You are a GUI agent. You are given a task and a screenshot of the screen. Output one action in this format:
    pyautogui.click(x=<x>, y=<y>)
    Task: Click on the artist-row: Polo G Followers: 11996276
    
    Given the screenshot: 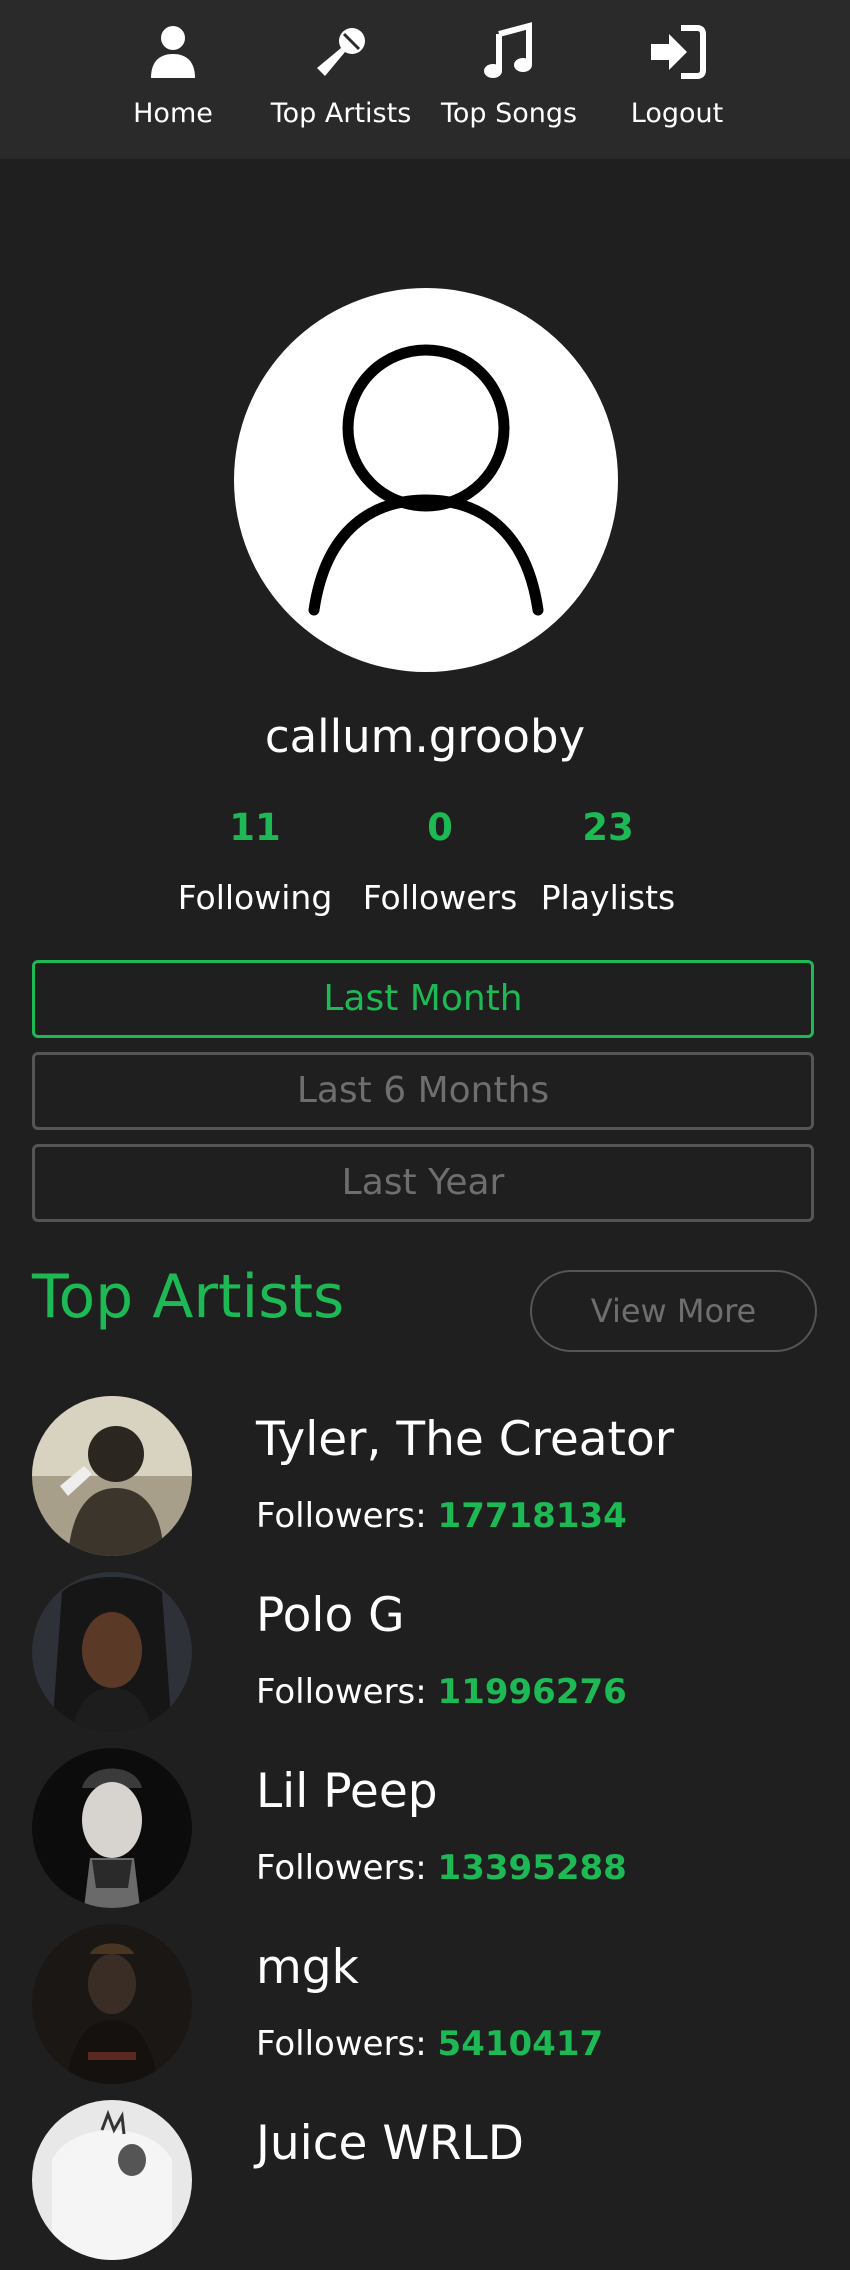 What is the action you would take?
    pyautogui.click(x=425, y=1657)
    